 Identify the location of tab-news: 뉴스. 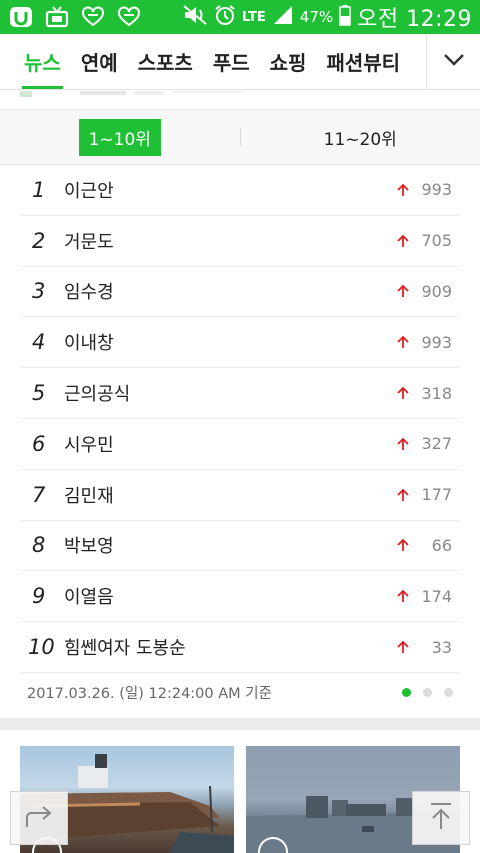
(42, 61).